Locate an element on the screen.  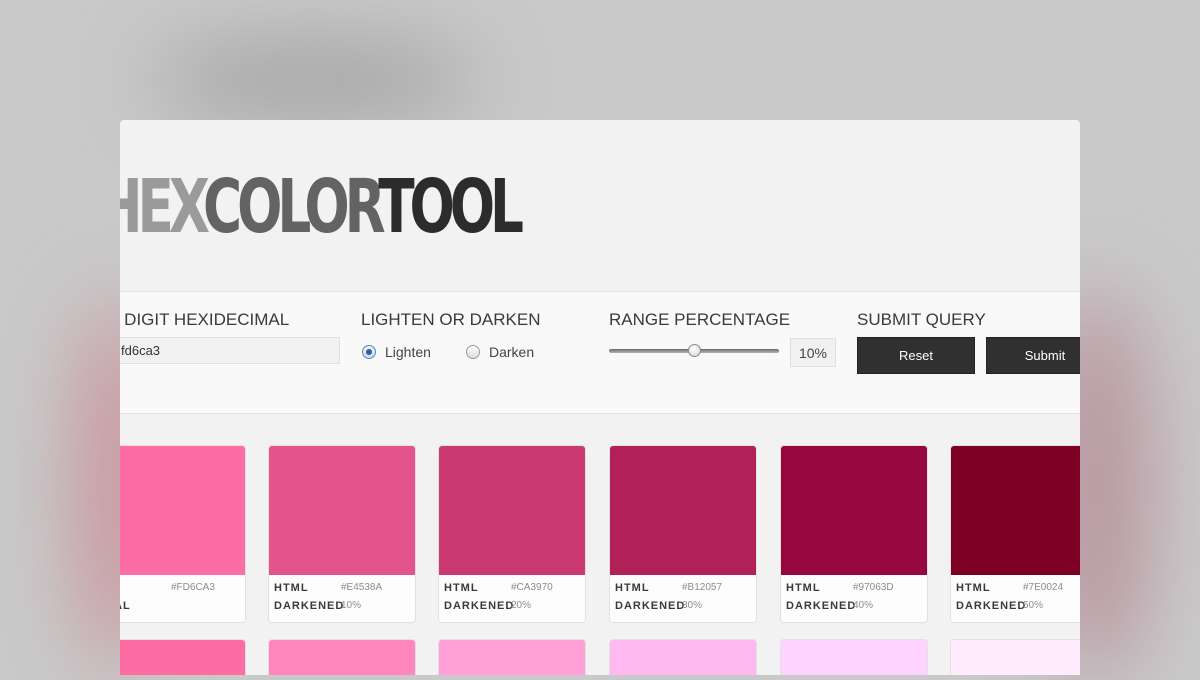
range-label: RANGE PERCENTAGE is located at coordinates (700, 319).